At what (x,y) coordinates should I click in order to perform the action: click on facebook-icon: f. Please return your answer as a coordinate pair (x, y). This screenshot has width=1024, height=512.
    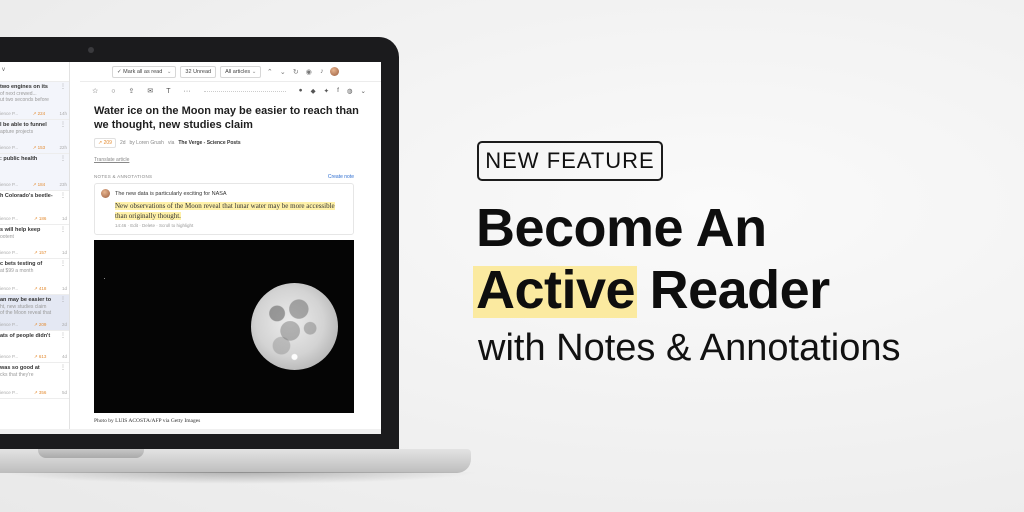
    Looking at the image, I should click on (338, 91).